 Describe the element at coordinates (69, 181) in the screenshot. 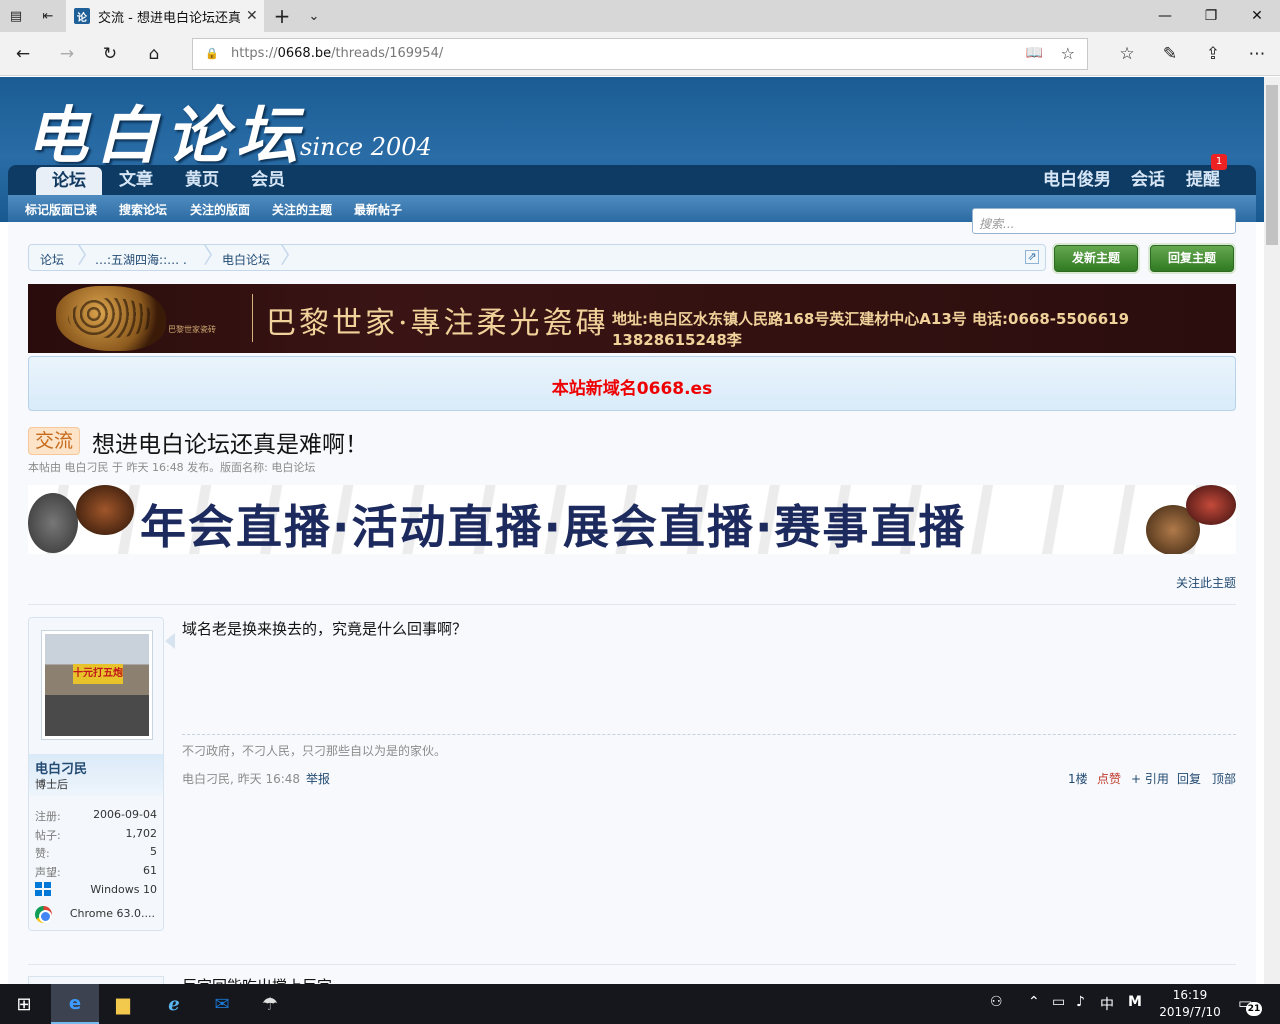

I see `nav-forum: 论坛` at that location.